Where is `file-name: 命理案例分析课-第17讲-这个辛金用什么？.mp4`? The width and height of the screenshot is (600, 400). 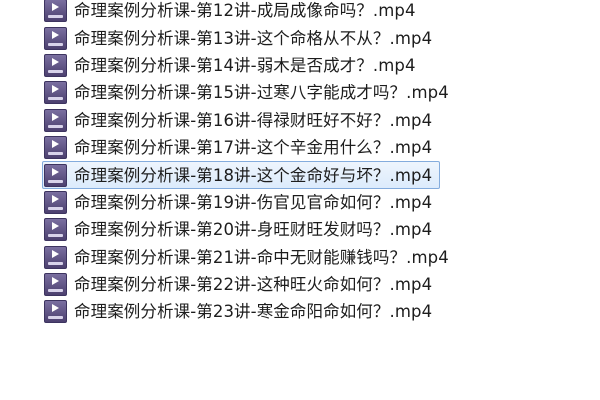
file-name: 命理案例分析课-第17讲-这个辛金用什么？.mp4 is located at coordinates (253, 148).